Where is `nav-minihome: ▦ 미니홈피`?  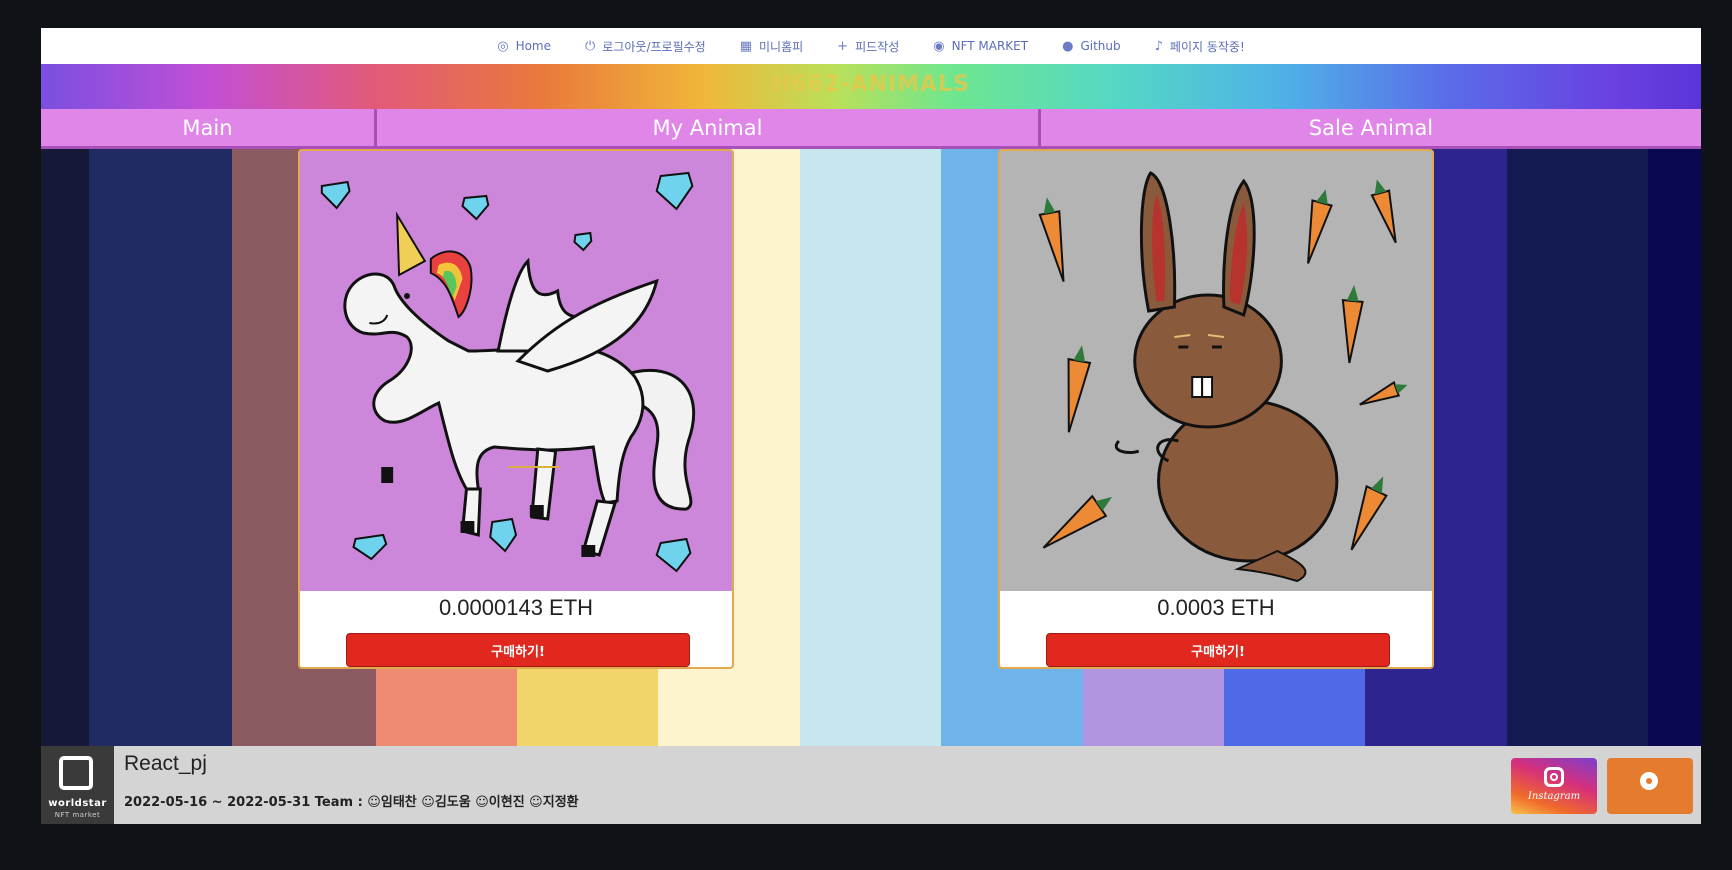 nav-minihome: ▦ 미니홈피 is located at coordinates (771, 46).